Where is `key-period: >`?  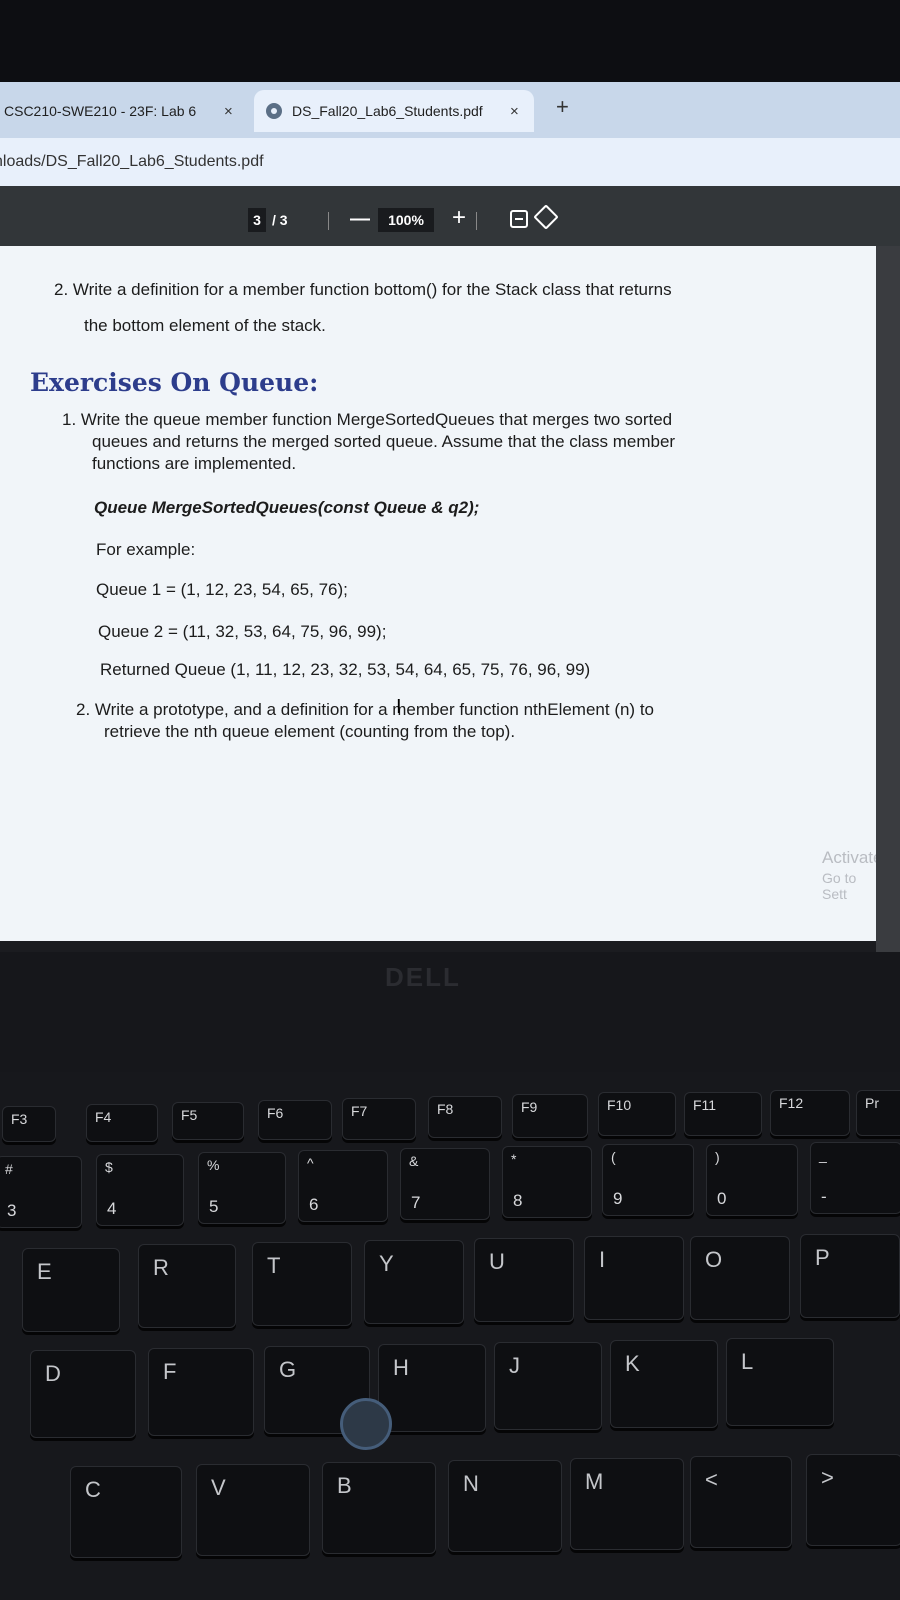 key-period: > is located at coordinates (853, 1500).